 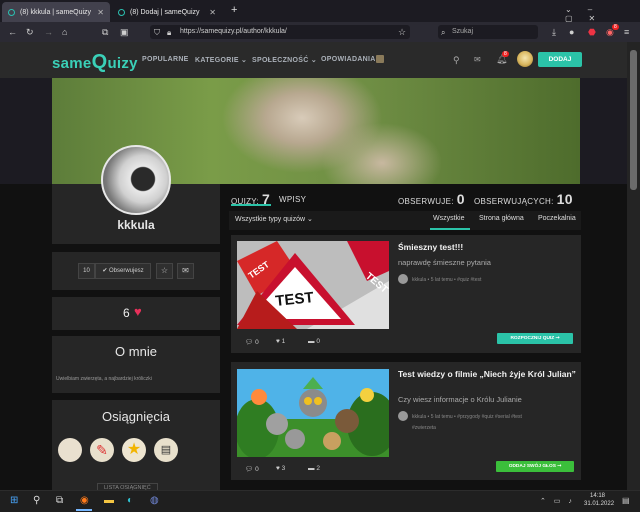 I want to click on achievements-title: Osiągnięcia, so click(x=136, y=416).